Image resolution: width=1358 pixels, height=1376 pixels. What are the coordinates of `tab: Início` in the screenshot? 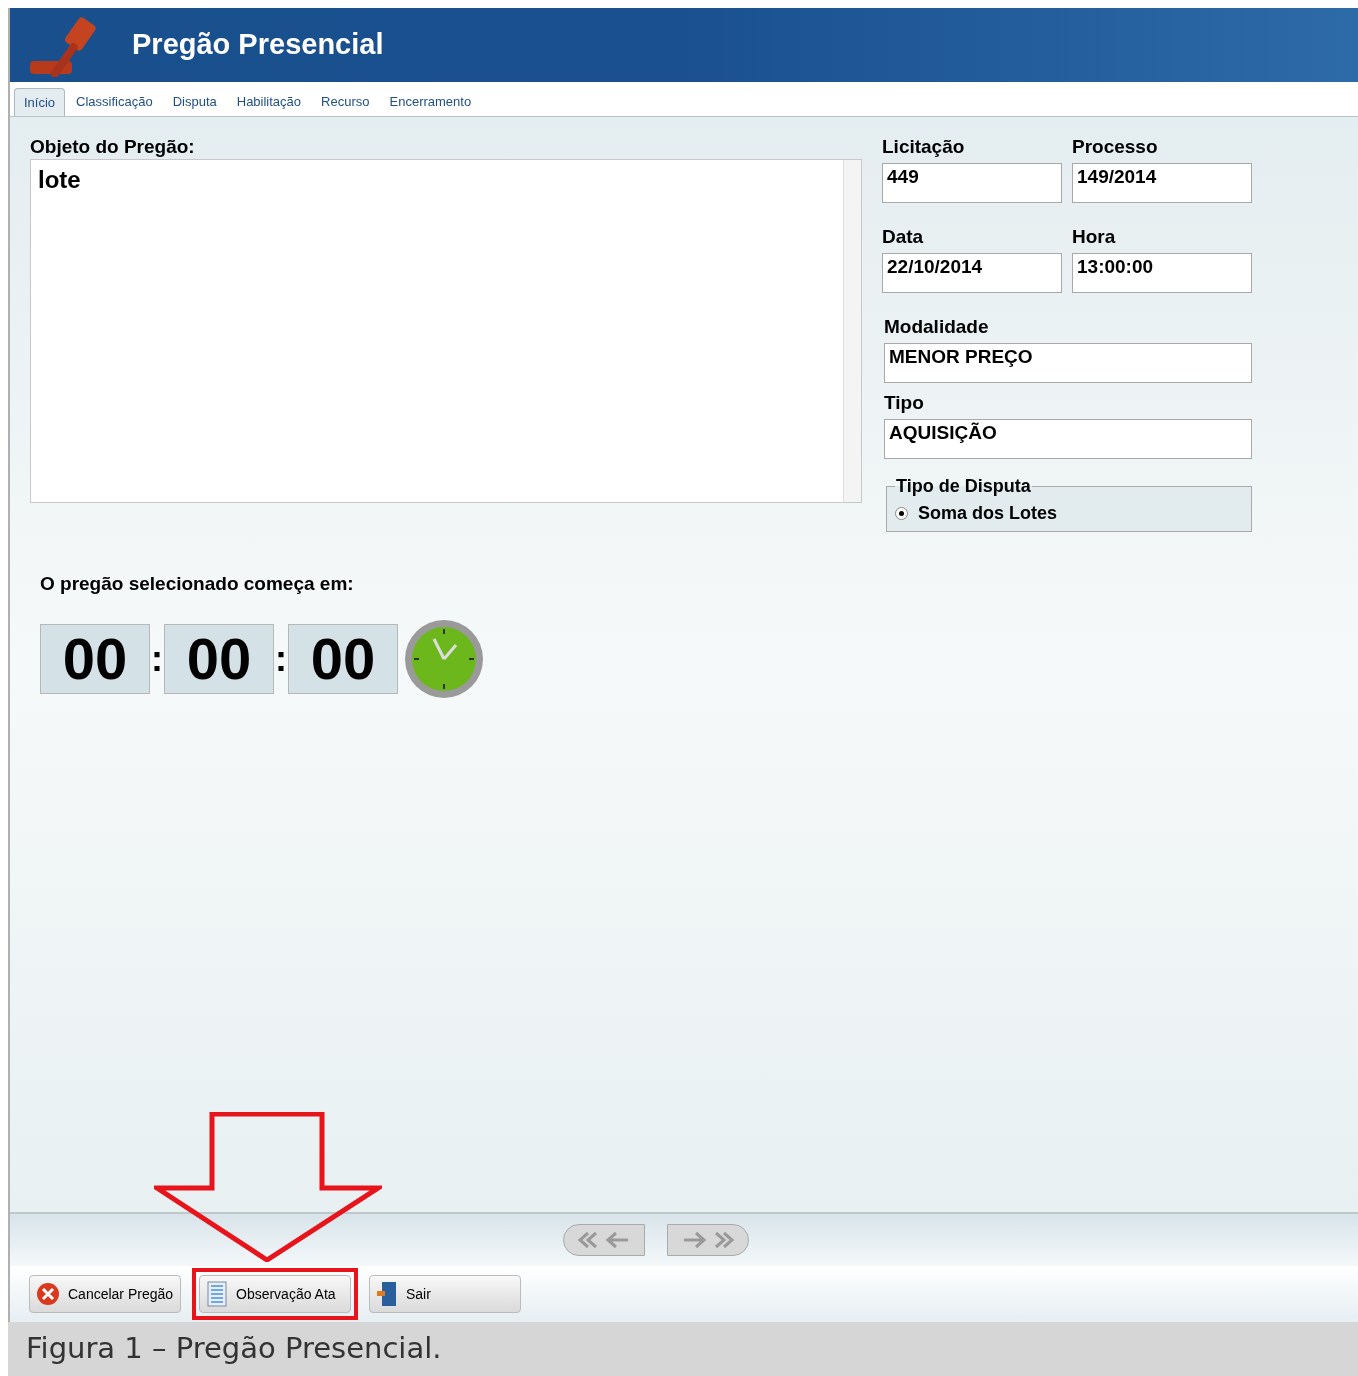 It's located at (40, 102).